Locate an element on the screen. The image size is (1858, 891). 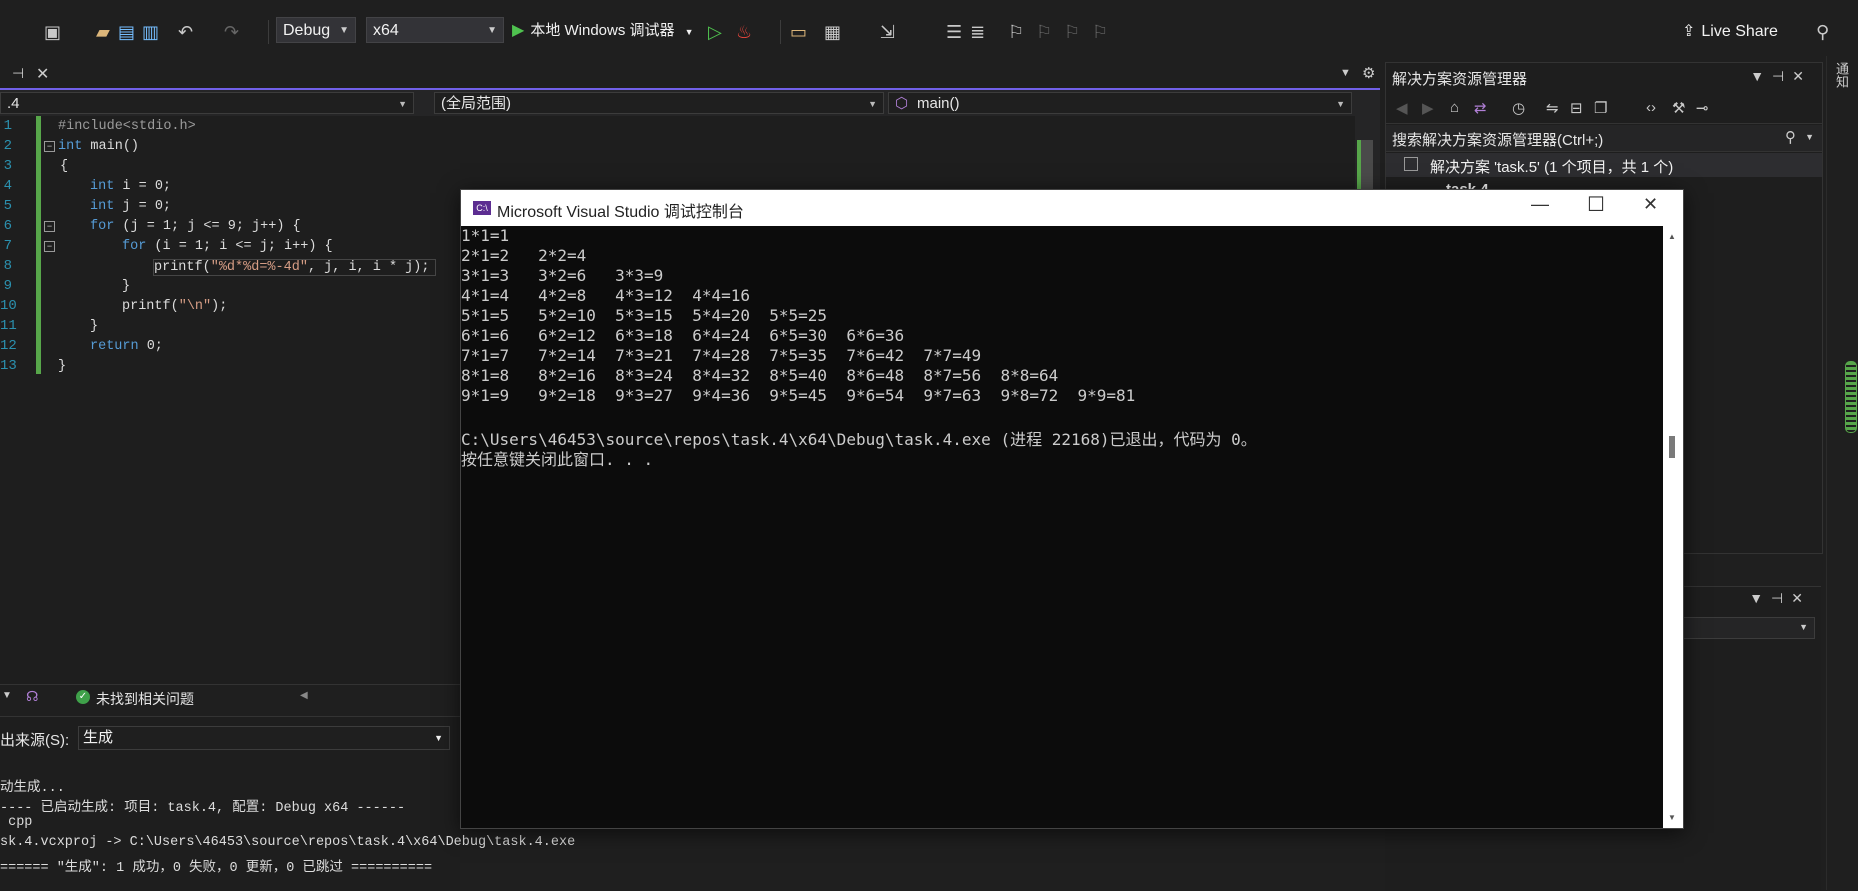
keyword: for is located at coordinates (134, 246).